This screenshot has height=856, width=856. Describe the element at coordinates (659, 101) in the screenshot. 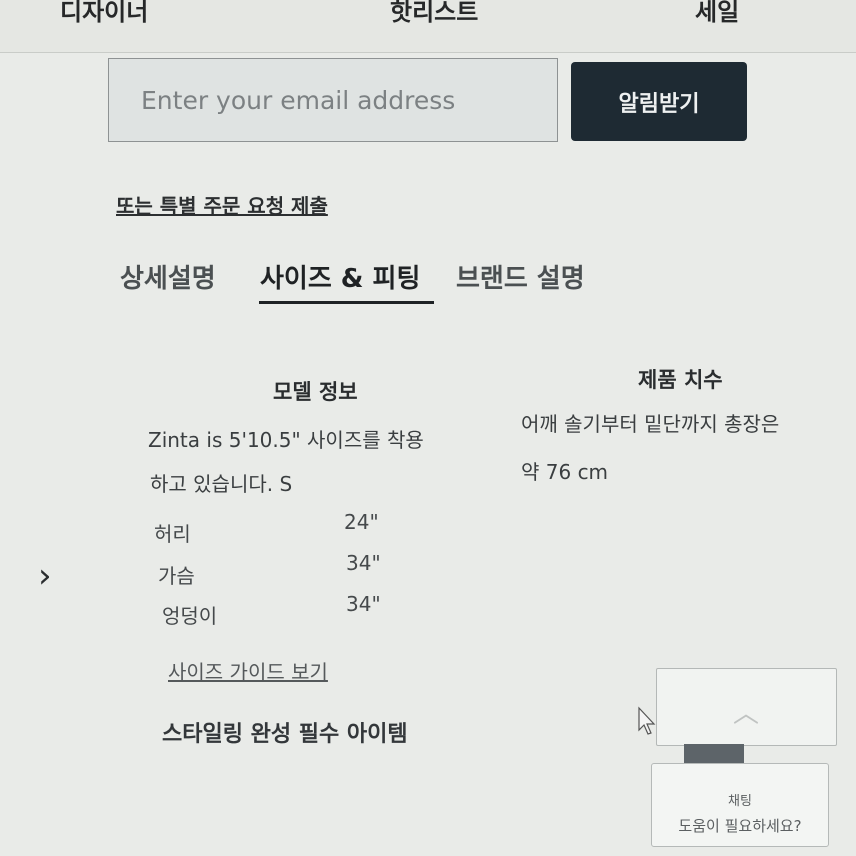

I see `subscribe-button: 알림받기` at that location.